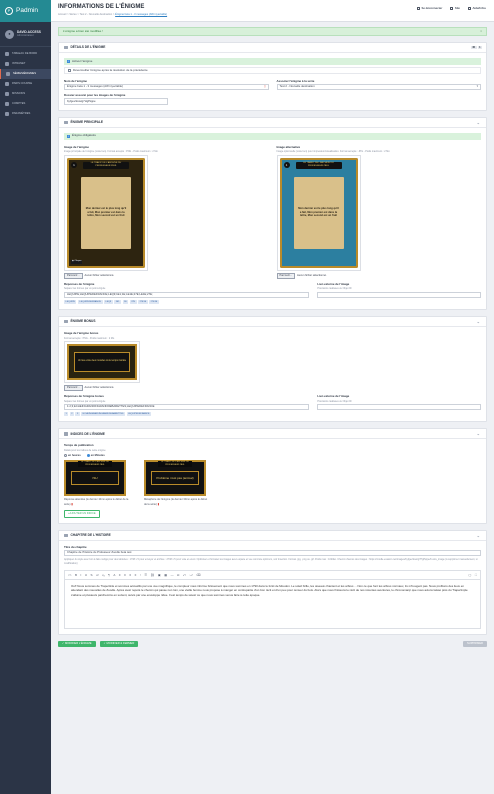  Describe the element at coordinates (272, 48) in the screenshot. I see `details-header: DÉTAILS DE L'ÉNIGME ID 1` at that location.